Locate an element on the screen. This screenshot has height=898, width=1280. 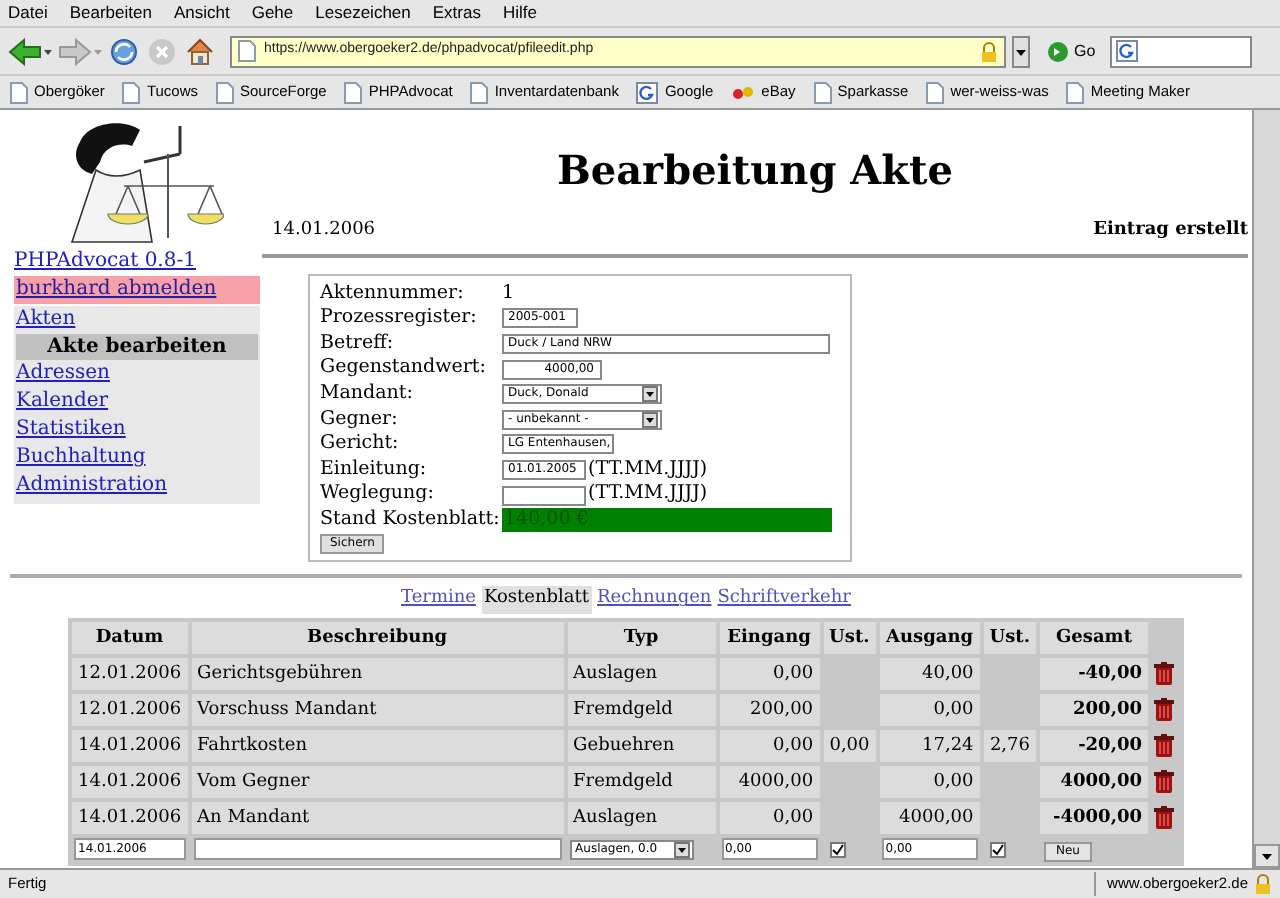
field-label: Gericht: is located at coordinates (360, 444).